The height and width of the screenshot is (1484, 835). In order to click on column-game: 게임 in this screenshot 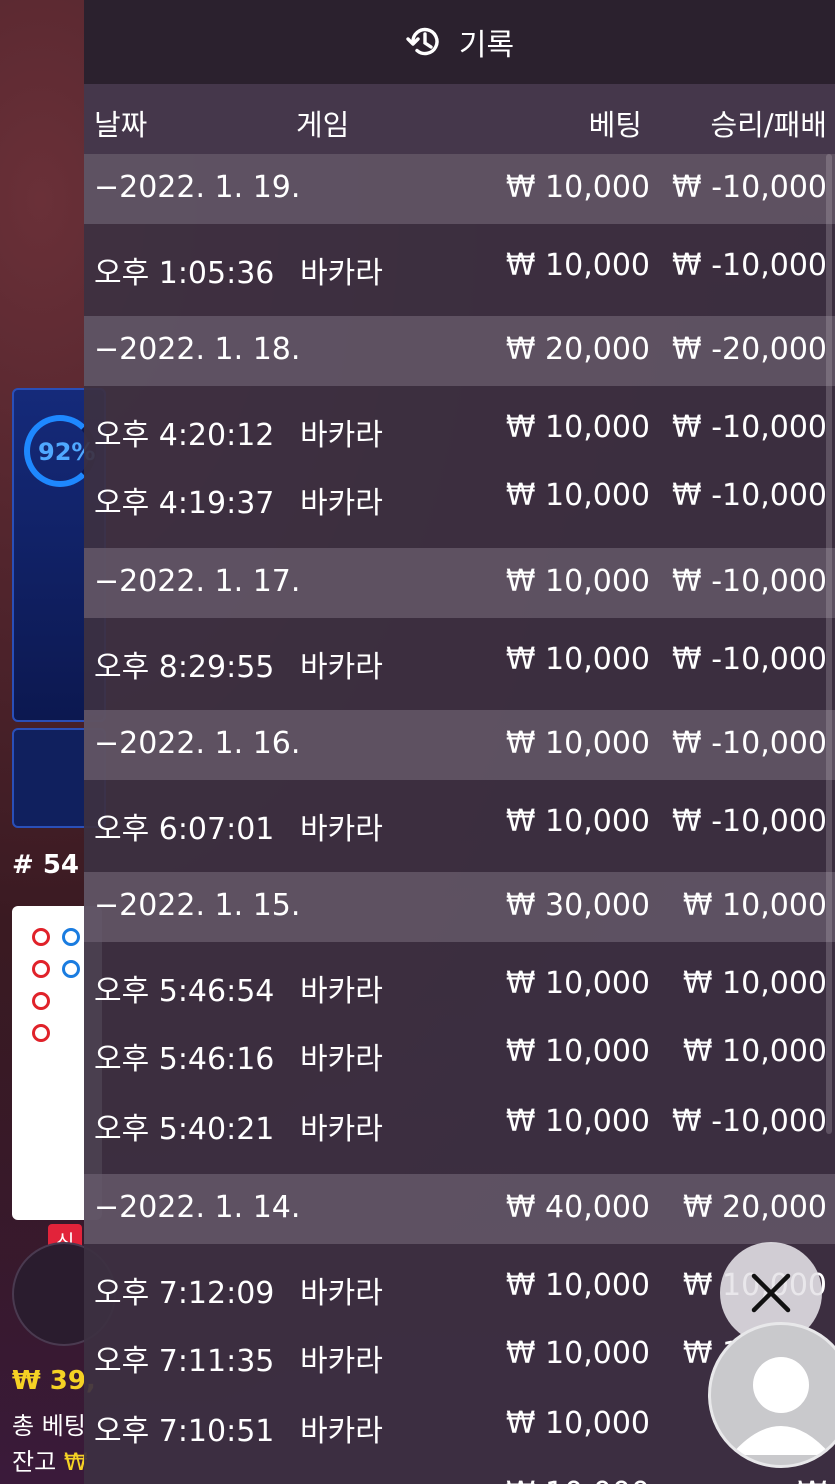, I will do `click(323, 125)`.